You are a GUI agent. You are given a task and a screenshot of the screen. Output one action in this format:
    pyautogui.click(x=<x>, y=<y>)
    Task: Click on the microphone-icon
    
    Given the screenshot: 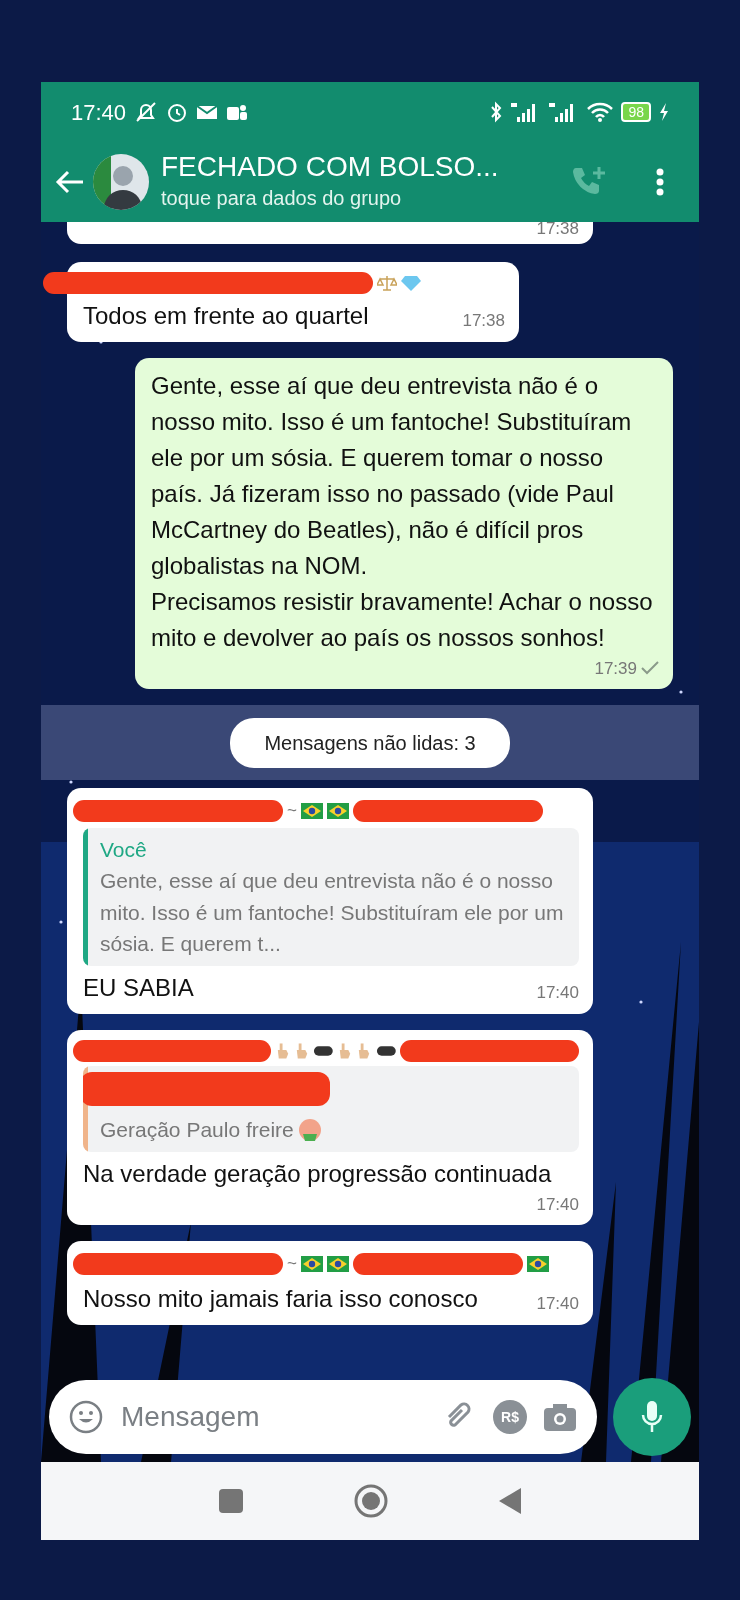 What is the action you would take?
    pyautogui.click(x=652, y=1417)
    